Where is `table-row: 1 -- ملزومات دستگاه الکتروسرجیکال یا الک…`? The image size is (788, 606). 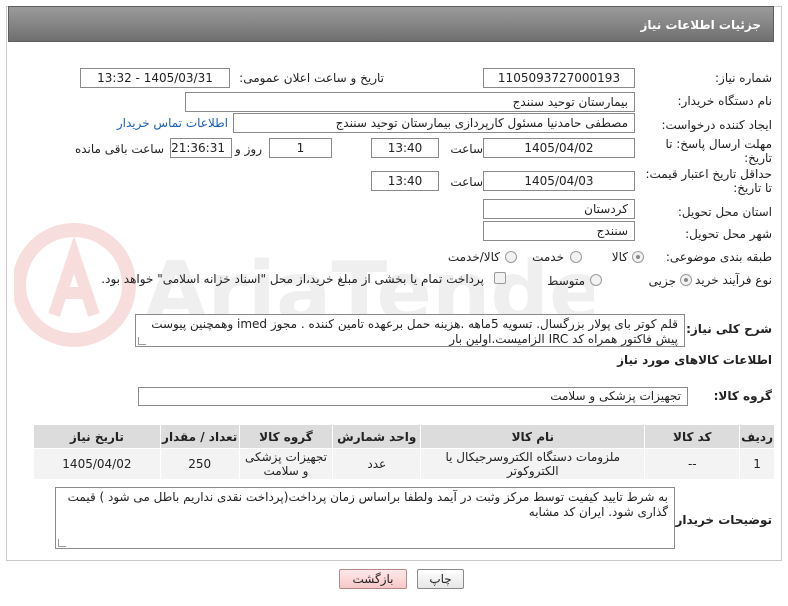 table-row: 1 -- ملزومات دستگاه الکتروسرجیکال یا الک… is located at coordinates (404, 464).